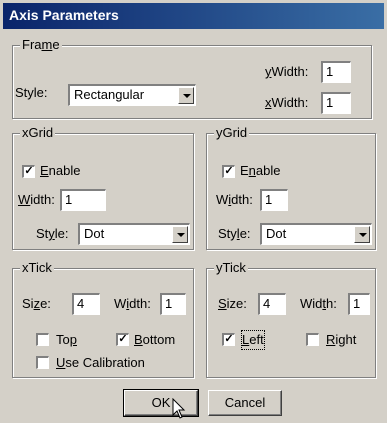  Describe the element at coordinates (228, 171) in the screenshot. I see `ygrid-enable-checkbox: ✓` at that location.